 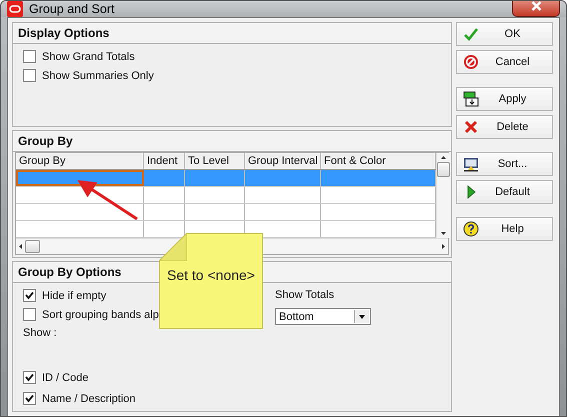 What do you see at coordinates (173, 247) in the screenshot?
I see `note-fold-icon` at bounding box center [173, 247].